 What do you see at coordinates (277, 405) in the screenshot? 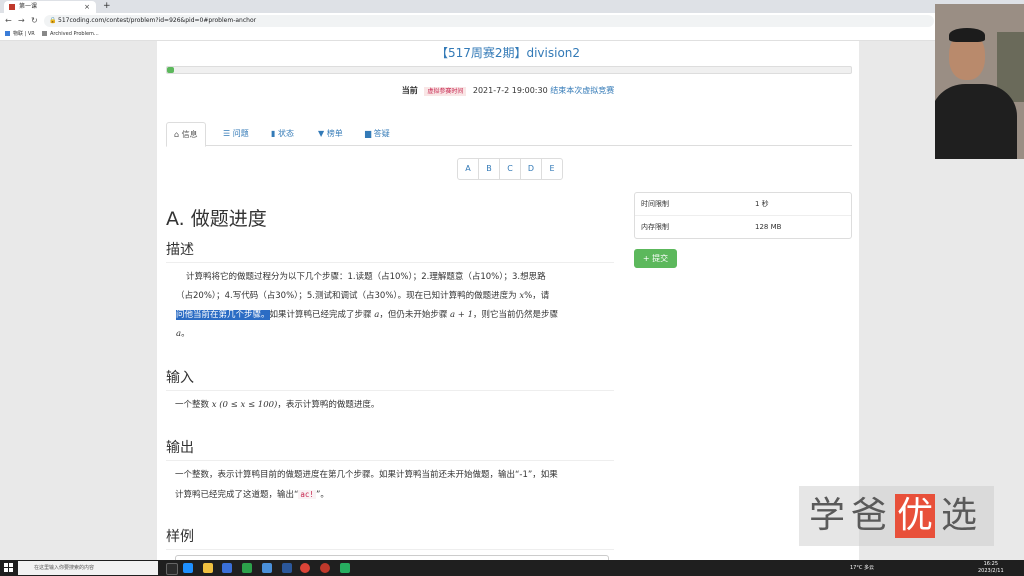
I see `input-text: 一个整数 x (0 ≤ x ≤ 100)，表示计算鸭的做题进度。` at bounding box center [277, 405].